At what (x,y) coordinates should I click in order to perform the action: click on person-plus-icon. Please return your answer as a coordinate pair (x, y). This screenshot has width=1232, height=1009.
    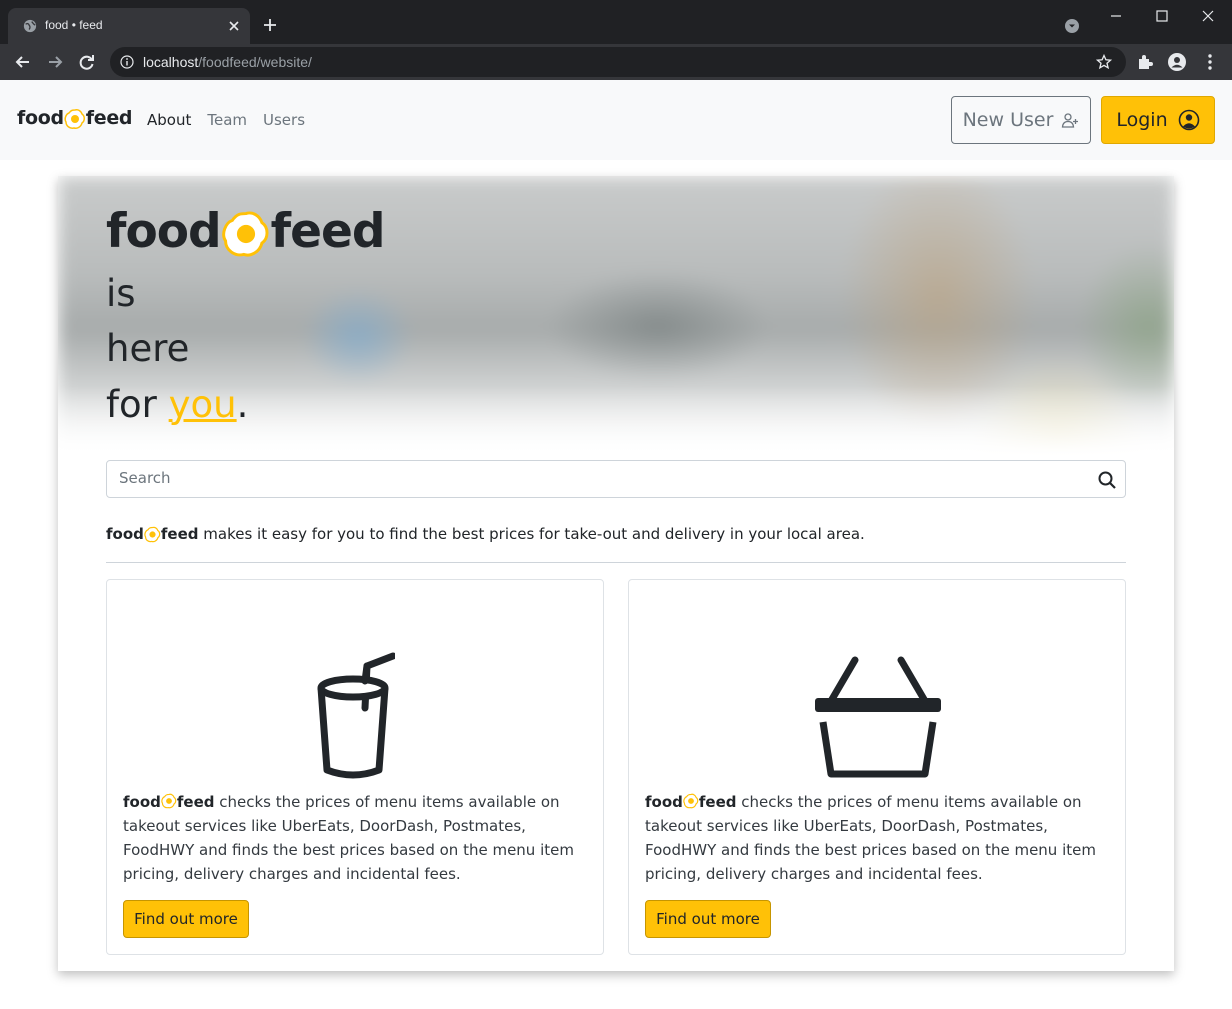
    Looking at the image, I should click on (1070, 120).